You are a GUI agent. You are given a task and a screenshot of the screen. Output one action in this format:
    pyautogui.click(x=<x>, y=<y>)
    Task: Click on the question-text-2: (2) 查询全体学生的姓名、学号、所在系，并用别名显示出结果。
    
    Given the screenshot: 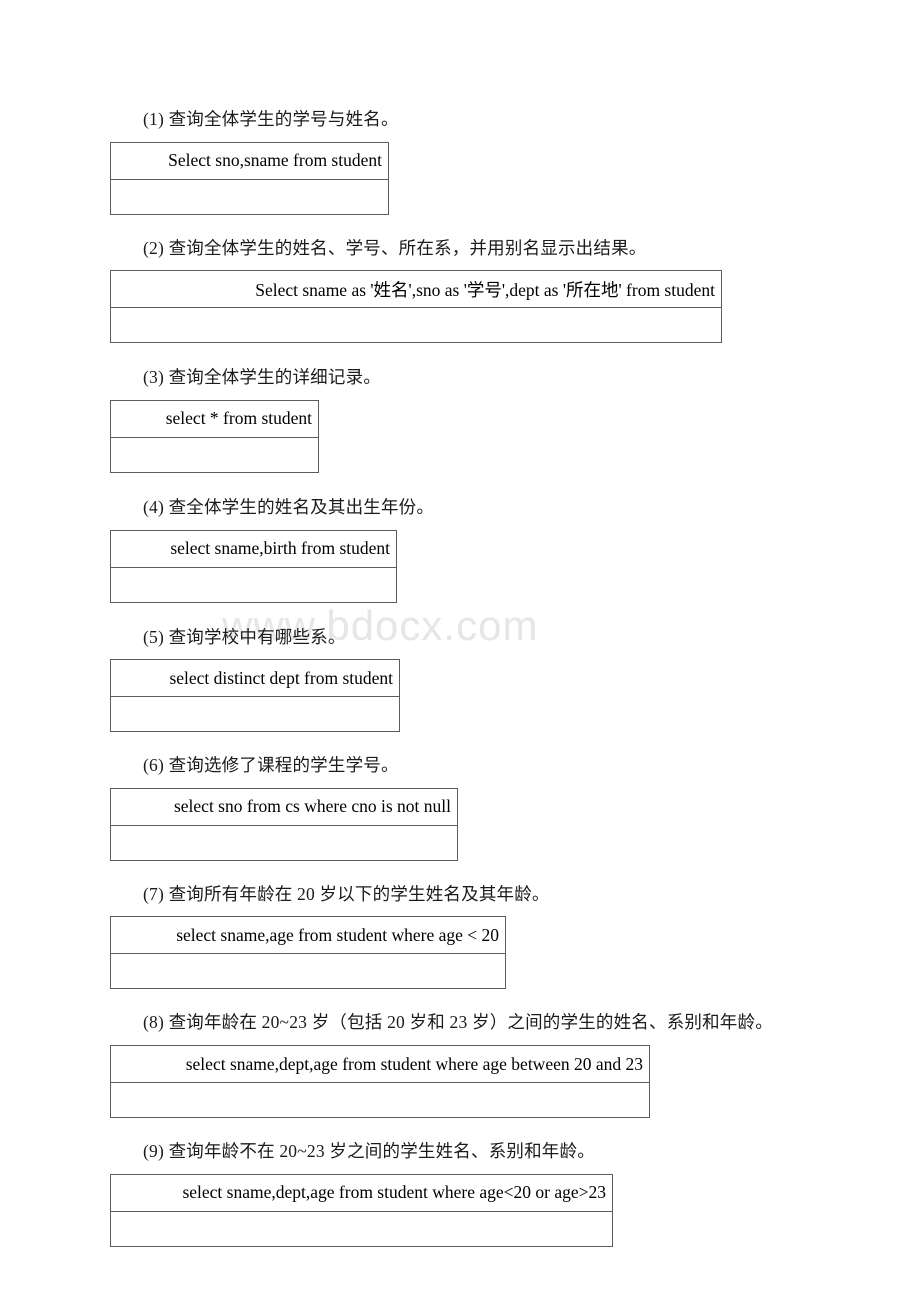 What is the action you would take?
    pyautogui.click(x=395, y=247)
    